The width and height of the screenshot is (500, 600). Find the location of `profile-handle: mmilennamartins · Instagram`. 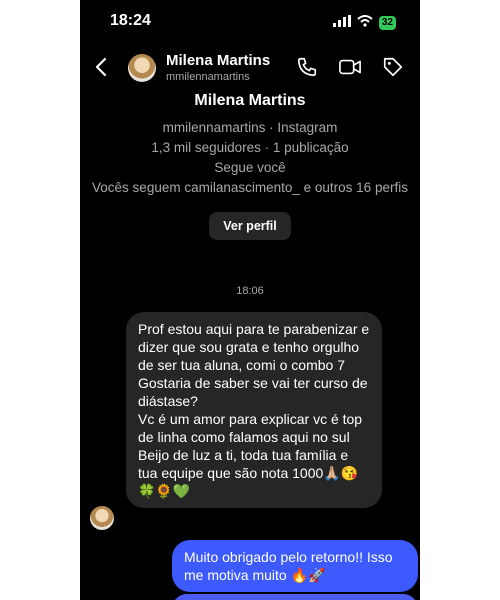

profile-handle: mmilennamartins · Instagram is located at coordinates (250, 127).